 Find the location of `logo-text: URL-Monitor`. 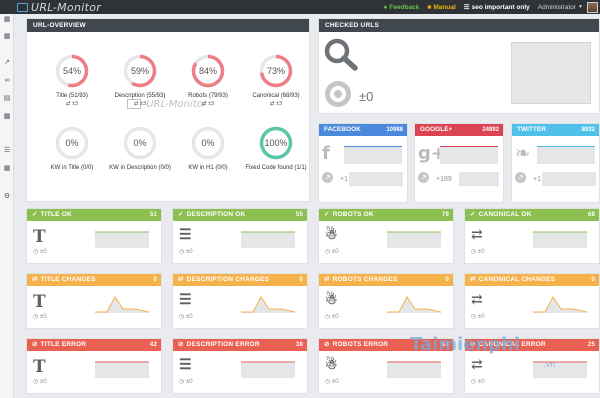

logo-text: URL-Monitor is located at coordinates (66, 7).